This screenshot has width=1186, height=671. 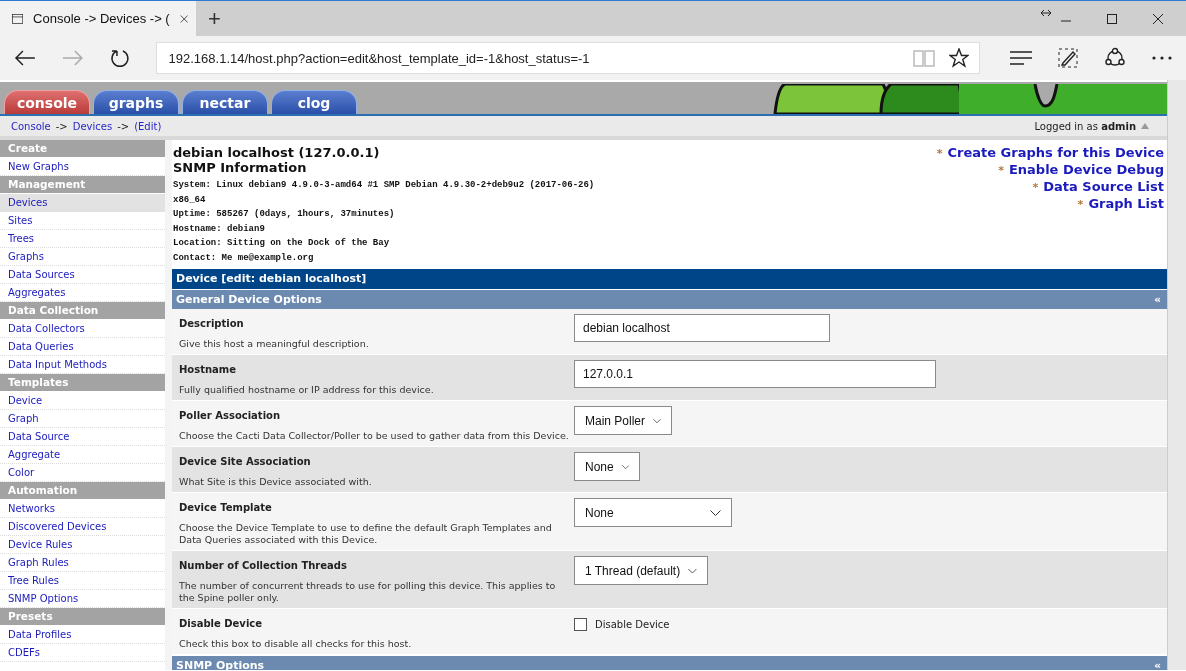 What do you see at coordinates (101, 18) in the screenshot?
I see `tab-title: Console -> Devices -> (` at bounding box center [101, 18].